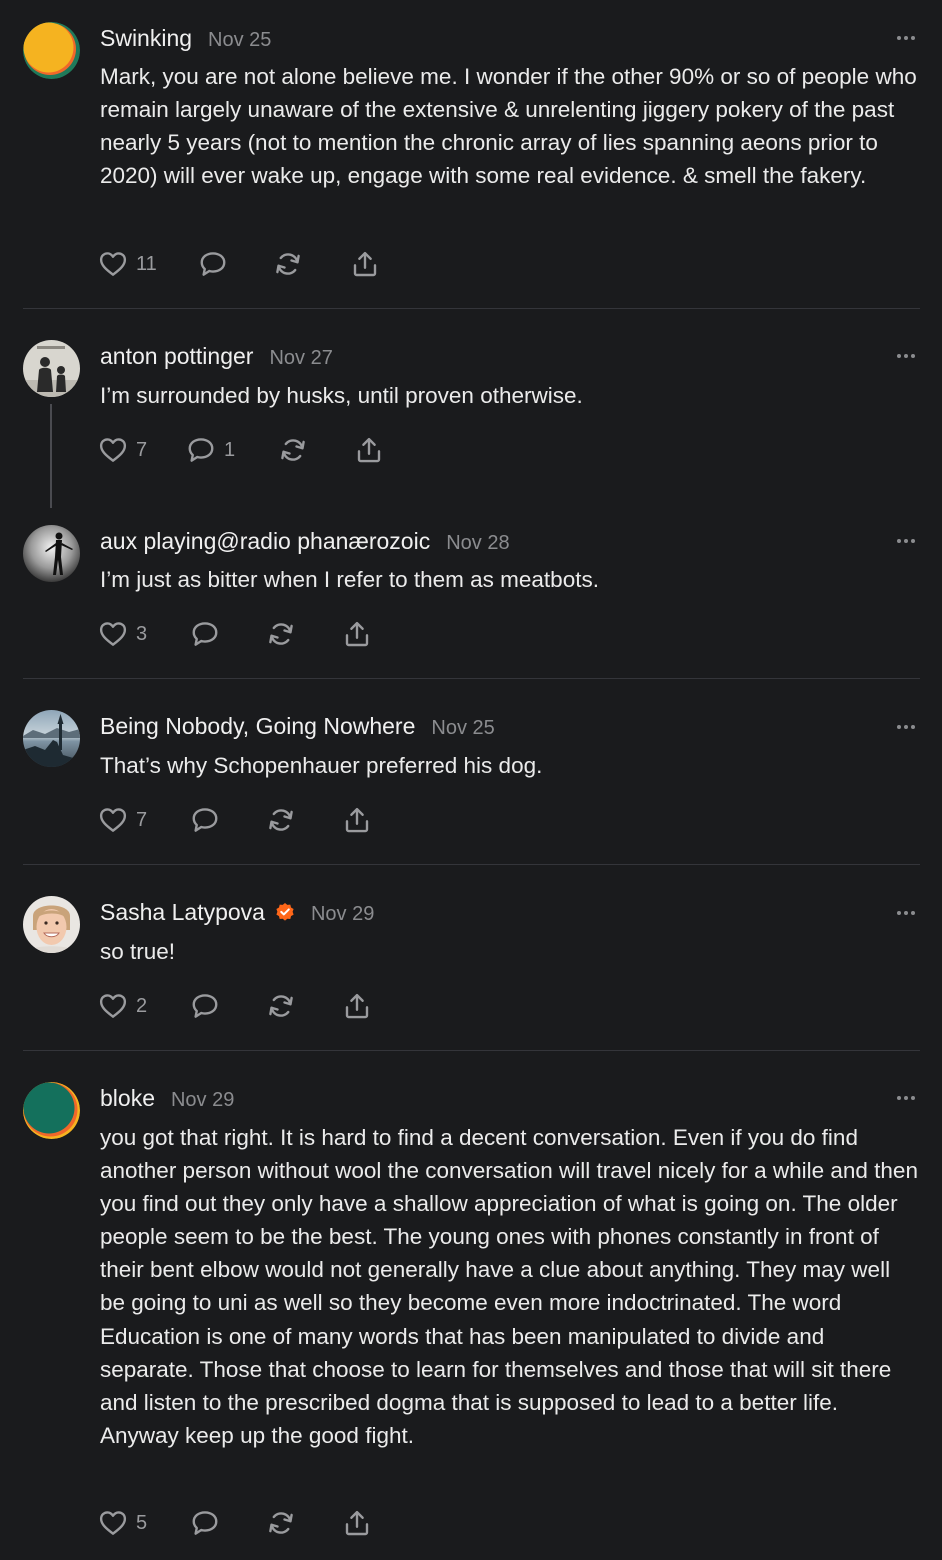 This screenshot has width=942, height=1560. Describe the element at coordinates (146, 38) in the screenshot. I see `author-name: Swinking` at that location.